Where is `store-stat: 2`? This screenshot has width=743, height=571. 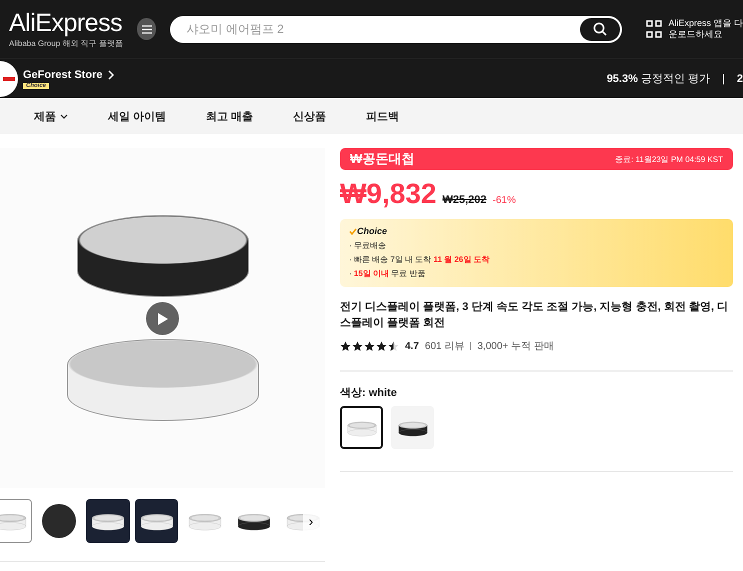
store-stat: 2 is located at coordinates (739, 78).